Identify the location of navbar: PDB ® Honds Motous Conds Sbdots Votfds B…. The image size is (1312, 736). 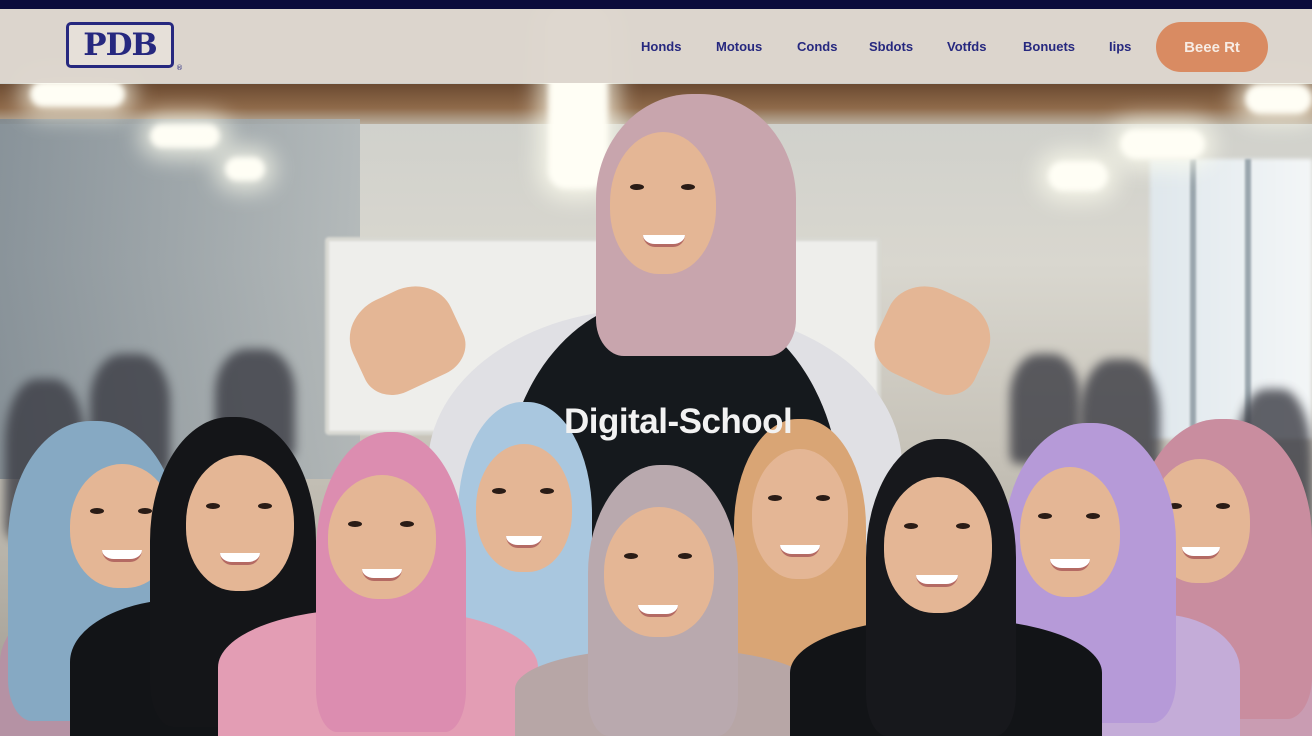
(656, 46).